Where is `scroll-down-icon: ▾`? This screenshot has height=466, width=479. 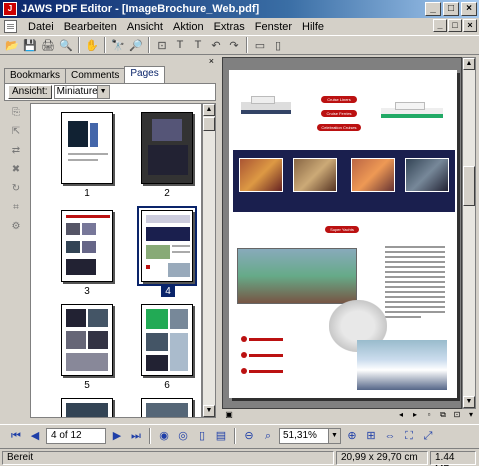 scroll-down-icon: ▾ is located at coordinates (471, 415).